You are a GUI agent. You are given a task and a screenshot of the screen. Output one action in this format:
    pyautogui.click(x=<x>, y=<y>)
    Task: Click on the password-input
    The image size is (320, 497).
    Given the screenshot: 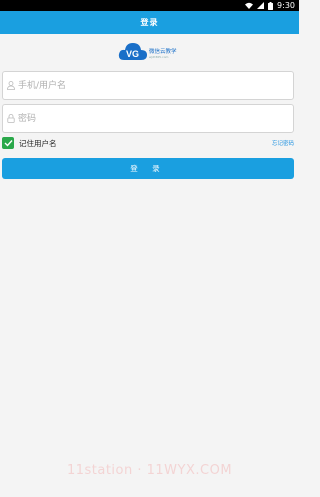 What is the action you would take?
    pyautogui.click(x=148, y=118)
    